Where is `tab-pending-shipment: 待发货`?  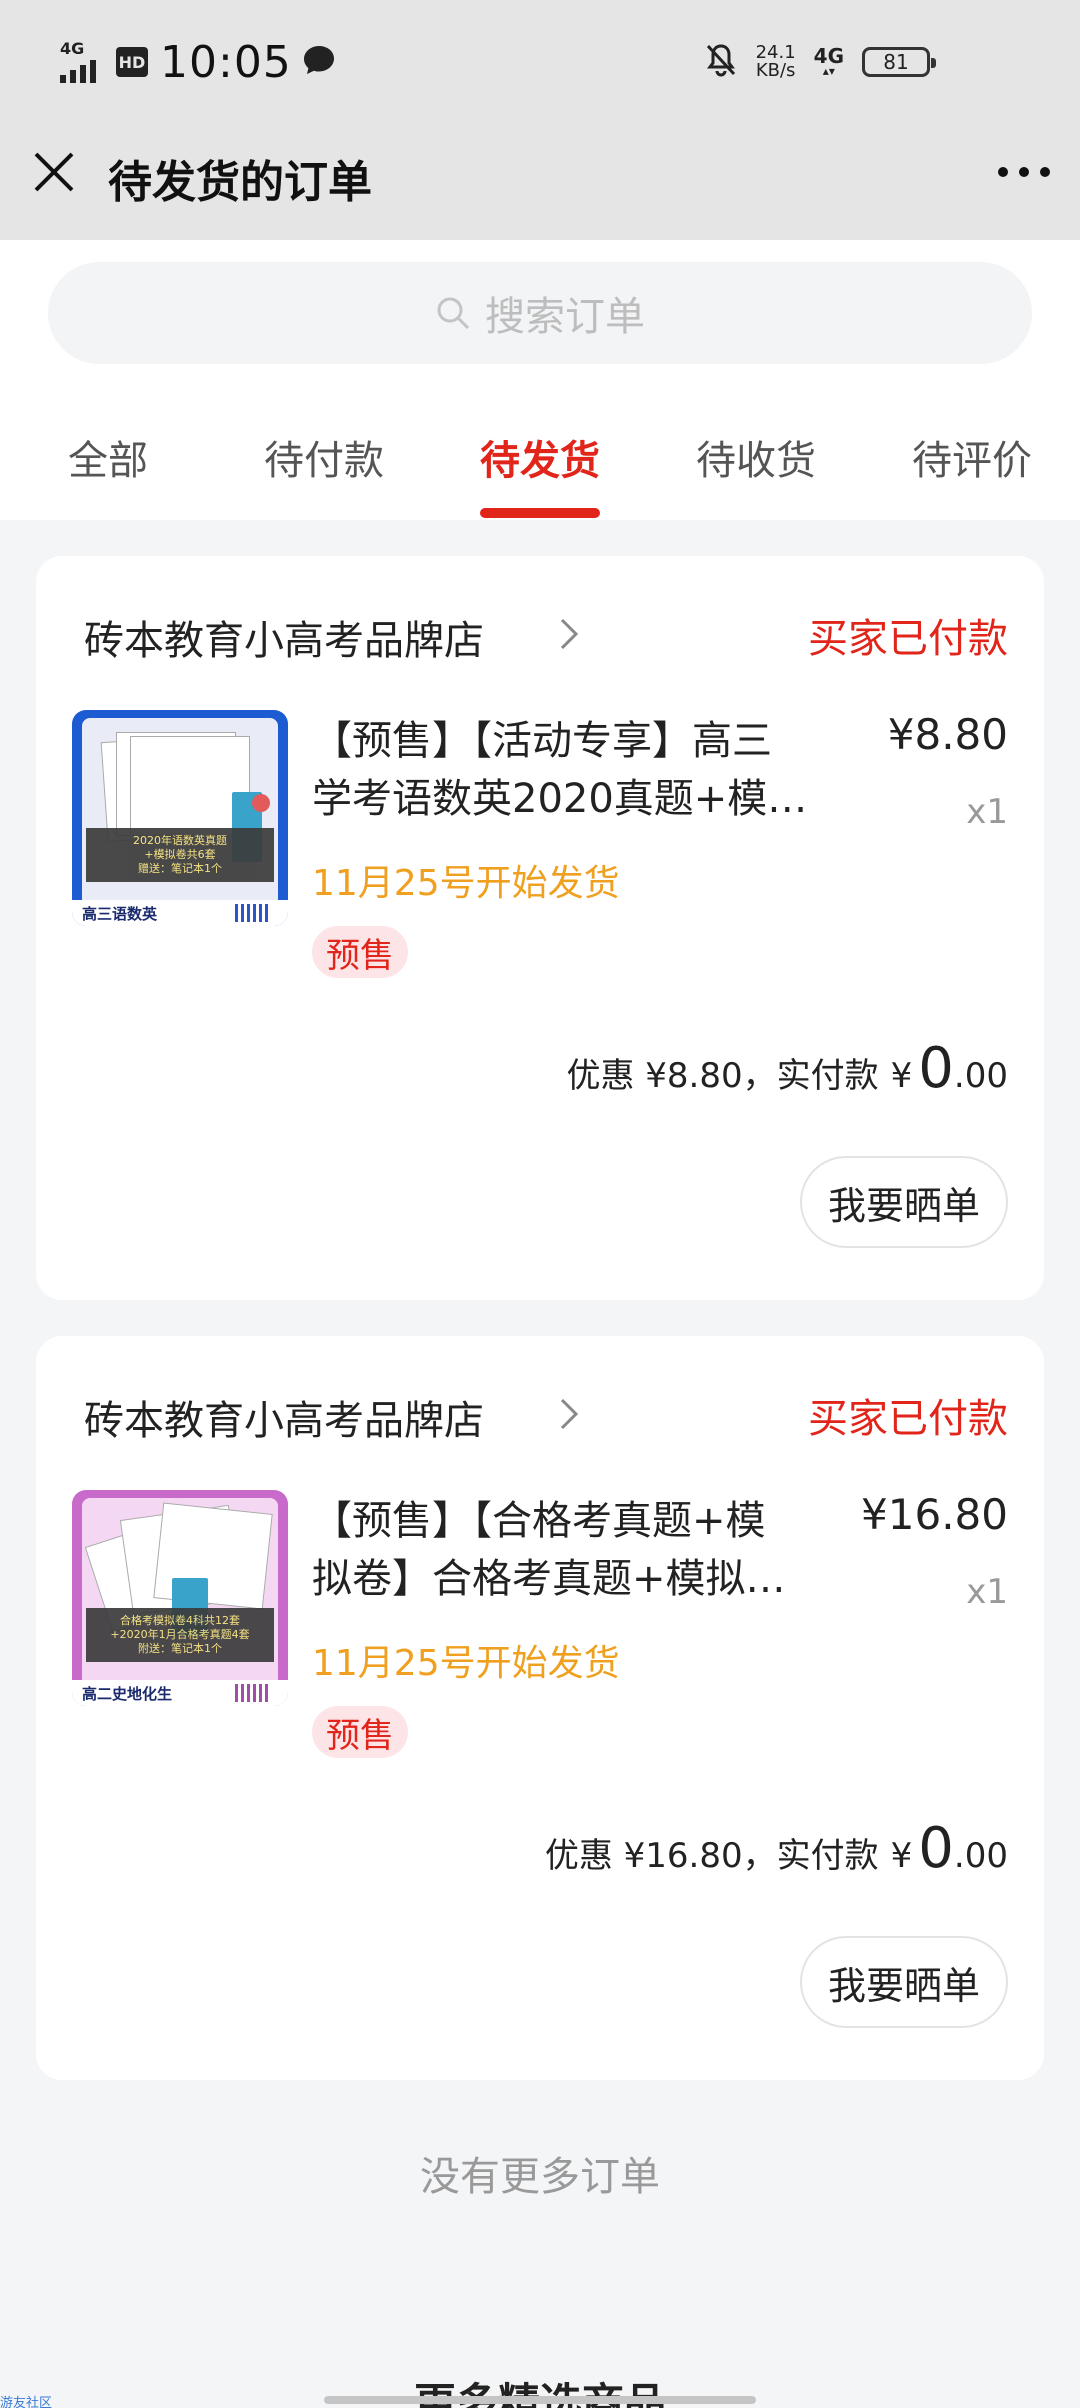
tab-pending-shipment: 待发货 is located at coordinates (540, 457).